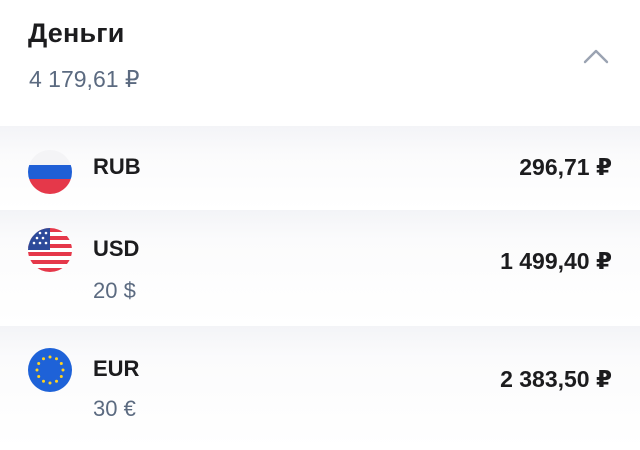 Image resolution: width=640 pixels, height=450 pixels. I want to click on collapse-button, so click(596, 56).